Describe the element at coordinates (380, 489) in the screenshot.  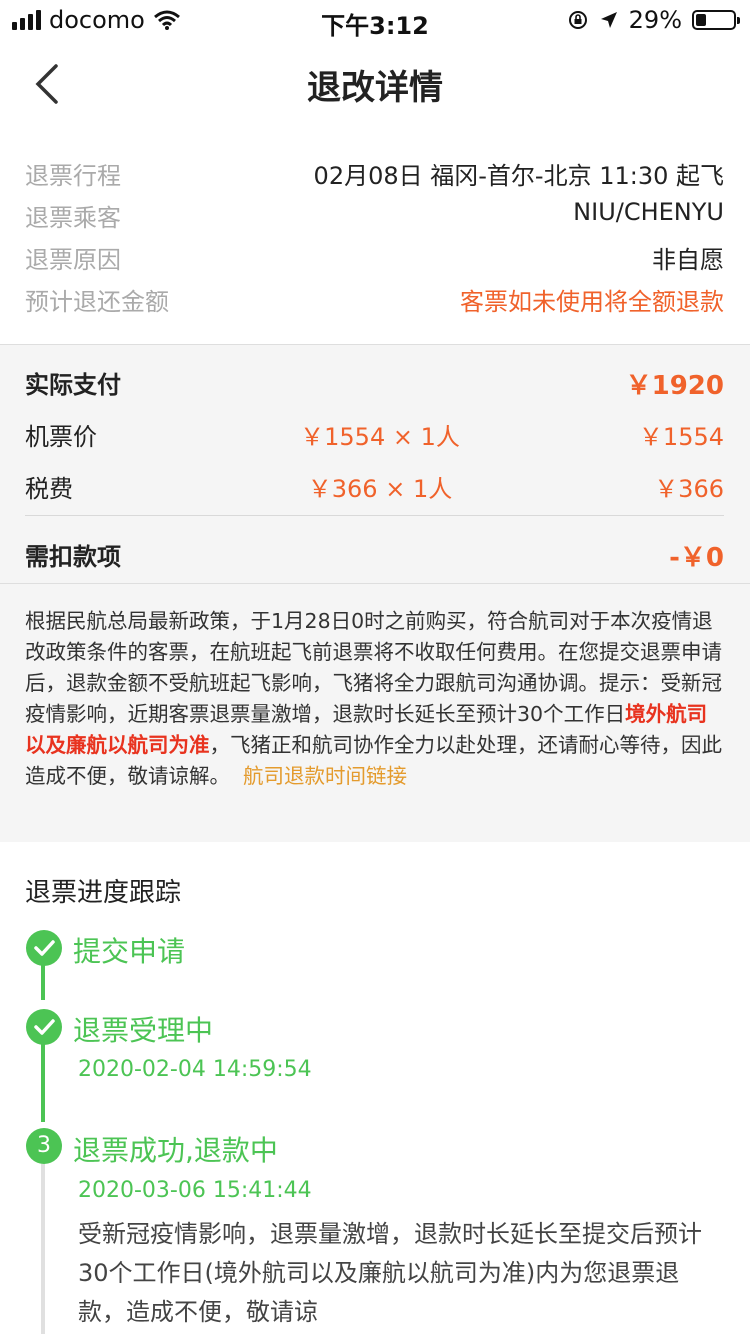
I see `tax-unit: ￥366 × 1人` at that location.